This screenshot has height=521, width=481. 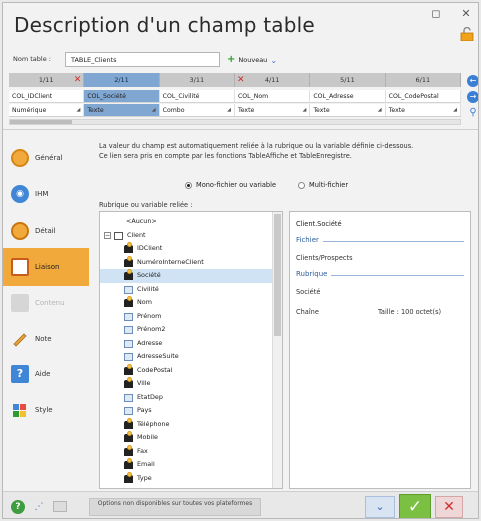 What do you see at coordinates (186, 222) in the screenshot?
I see `tree-item: <Aucun>` at bounding box center [186, 222].